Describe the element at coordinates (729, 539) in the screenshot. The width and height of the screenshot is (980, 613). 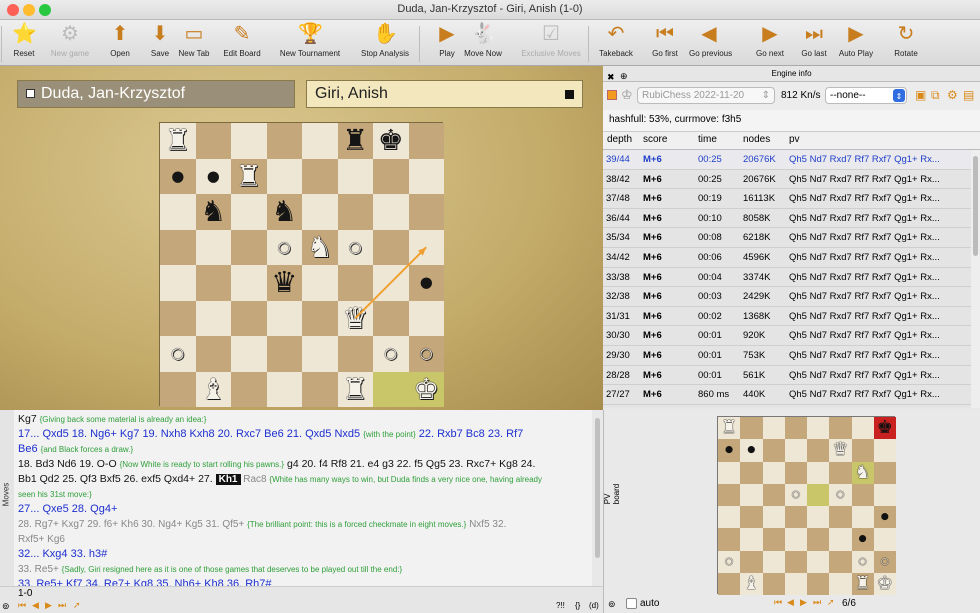
I see `square-a3` at that location.